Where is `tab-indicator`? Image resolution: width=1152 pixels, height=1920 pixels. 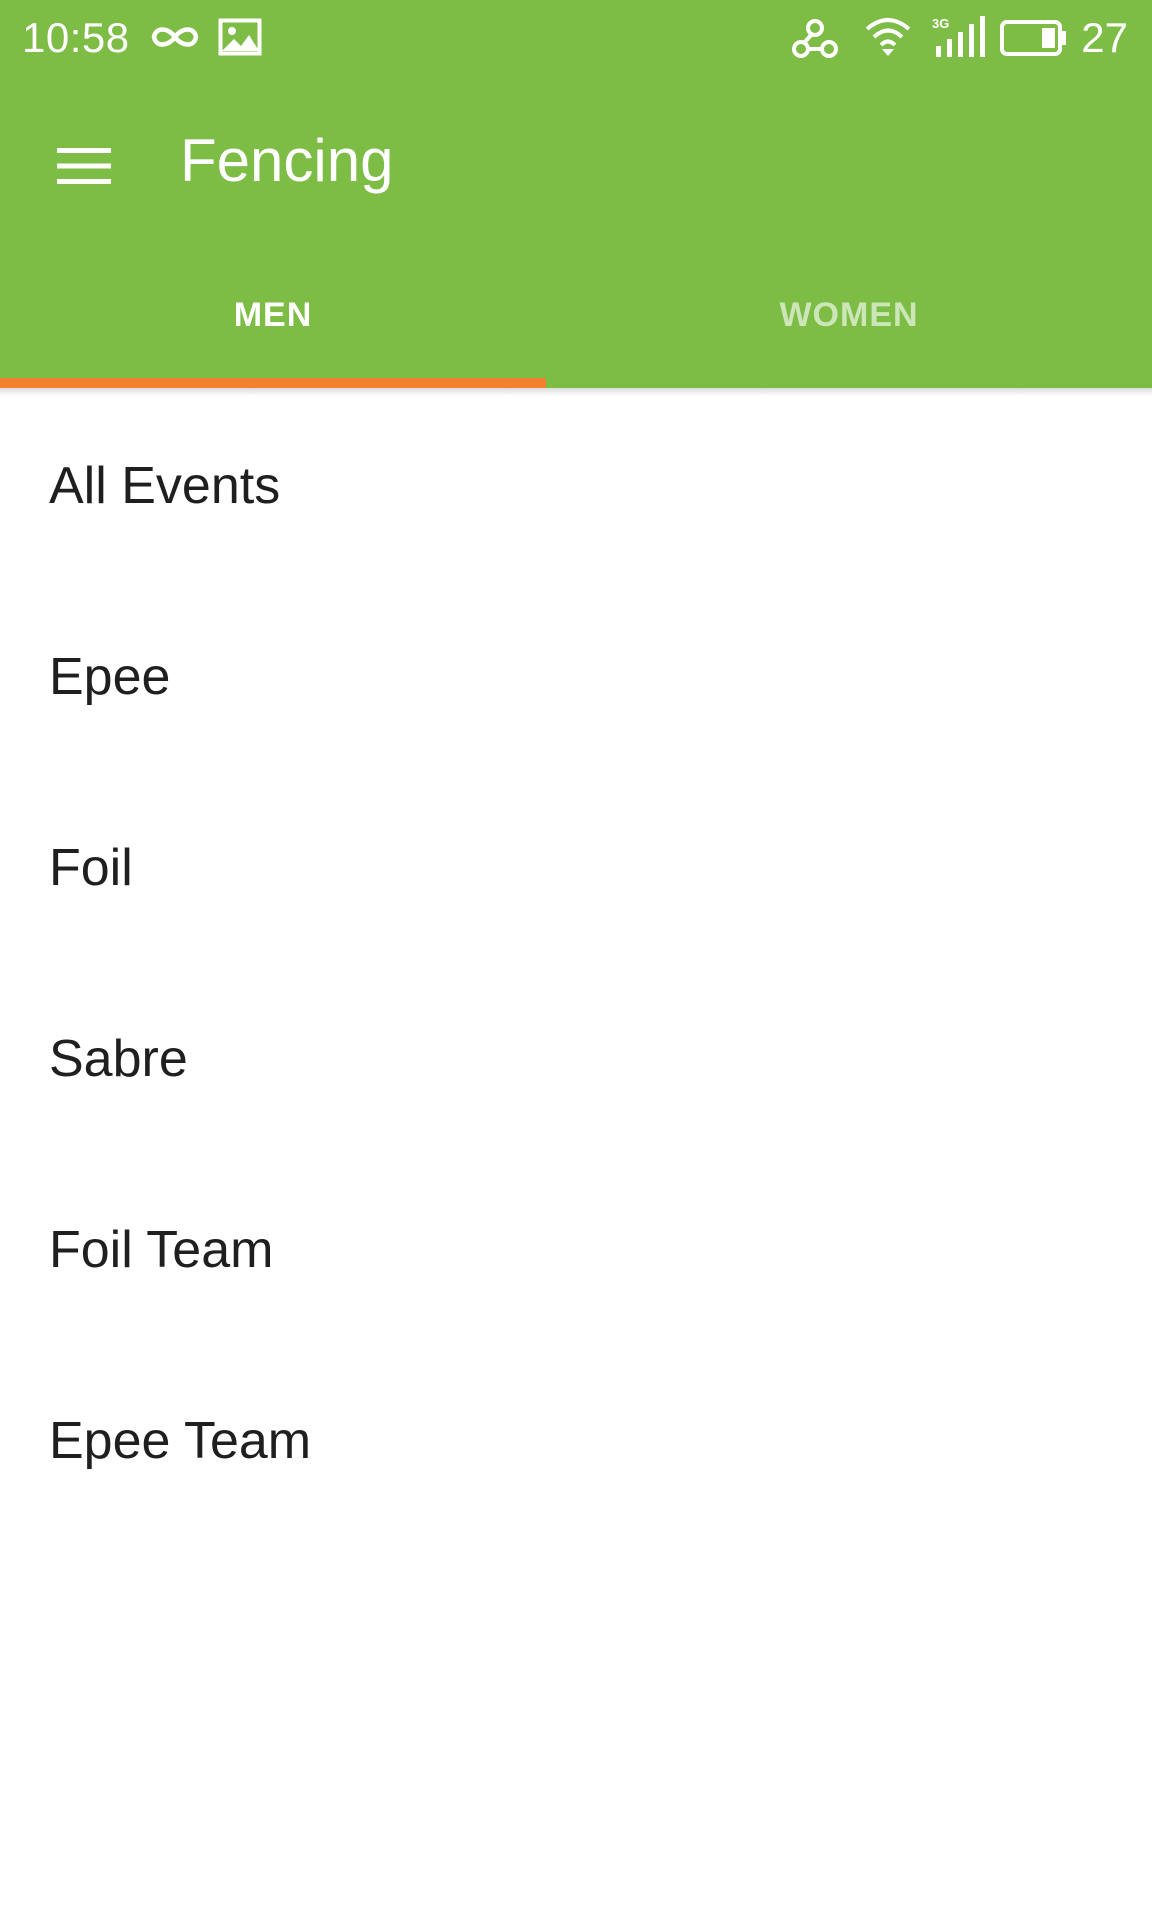
tab-indicator is located at coordinates (273, 383).